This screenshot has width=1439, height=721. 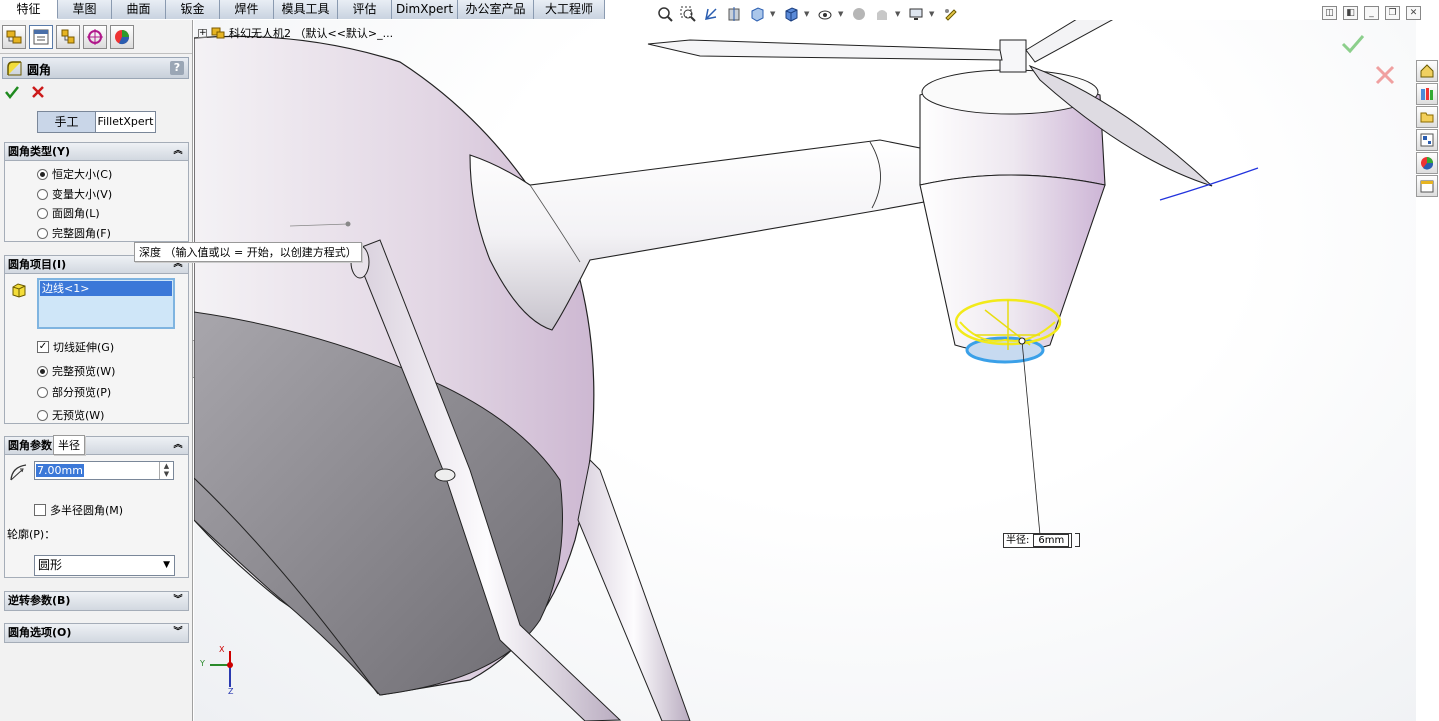 I want to click on restore-button: ❐, so click(x=1392, y=13).